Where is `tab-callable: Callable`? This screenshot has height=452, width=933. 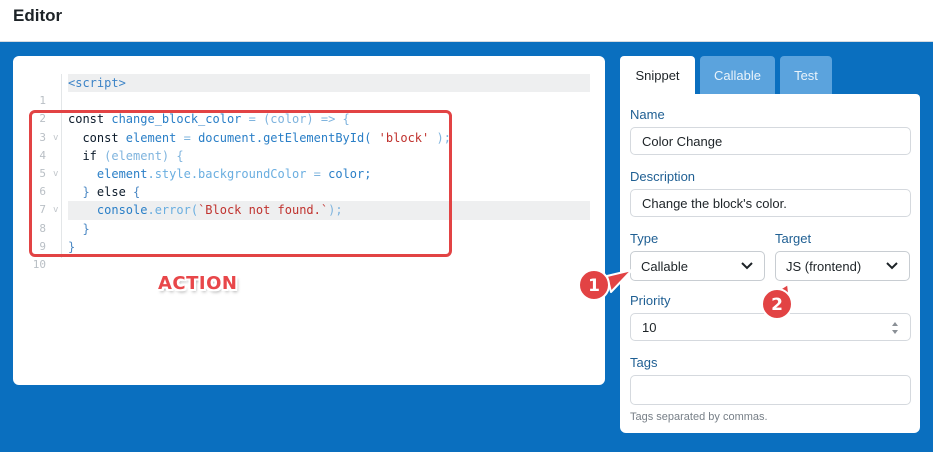
tab-callable: Callable is located at coordinates (737, 75).